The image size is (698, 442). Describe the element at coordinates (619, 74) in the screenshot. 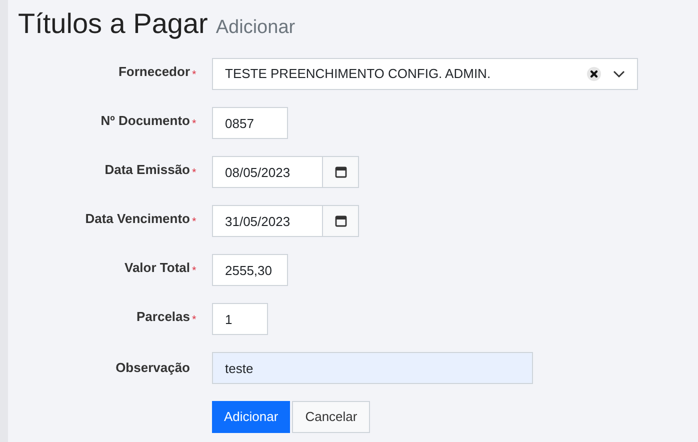

I see `chevron-down-icon` at that location.